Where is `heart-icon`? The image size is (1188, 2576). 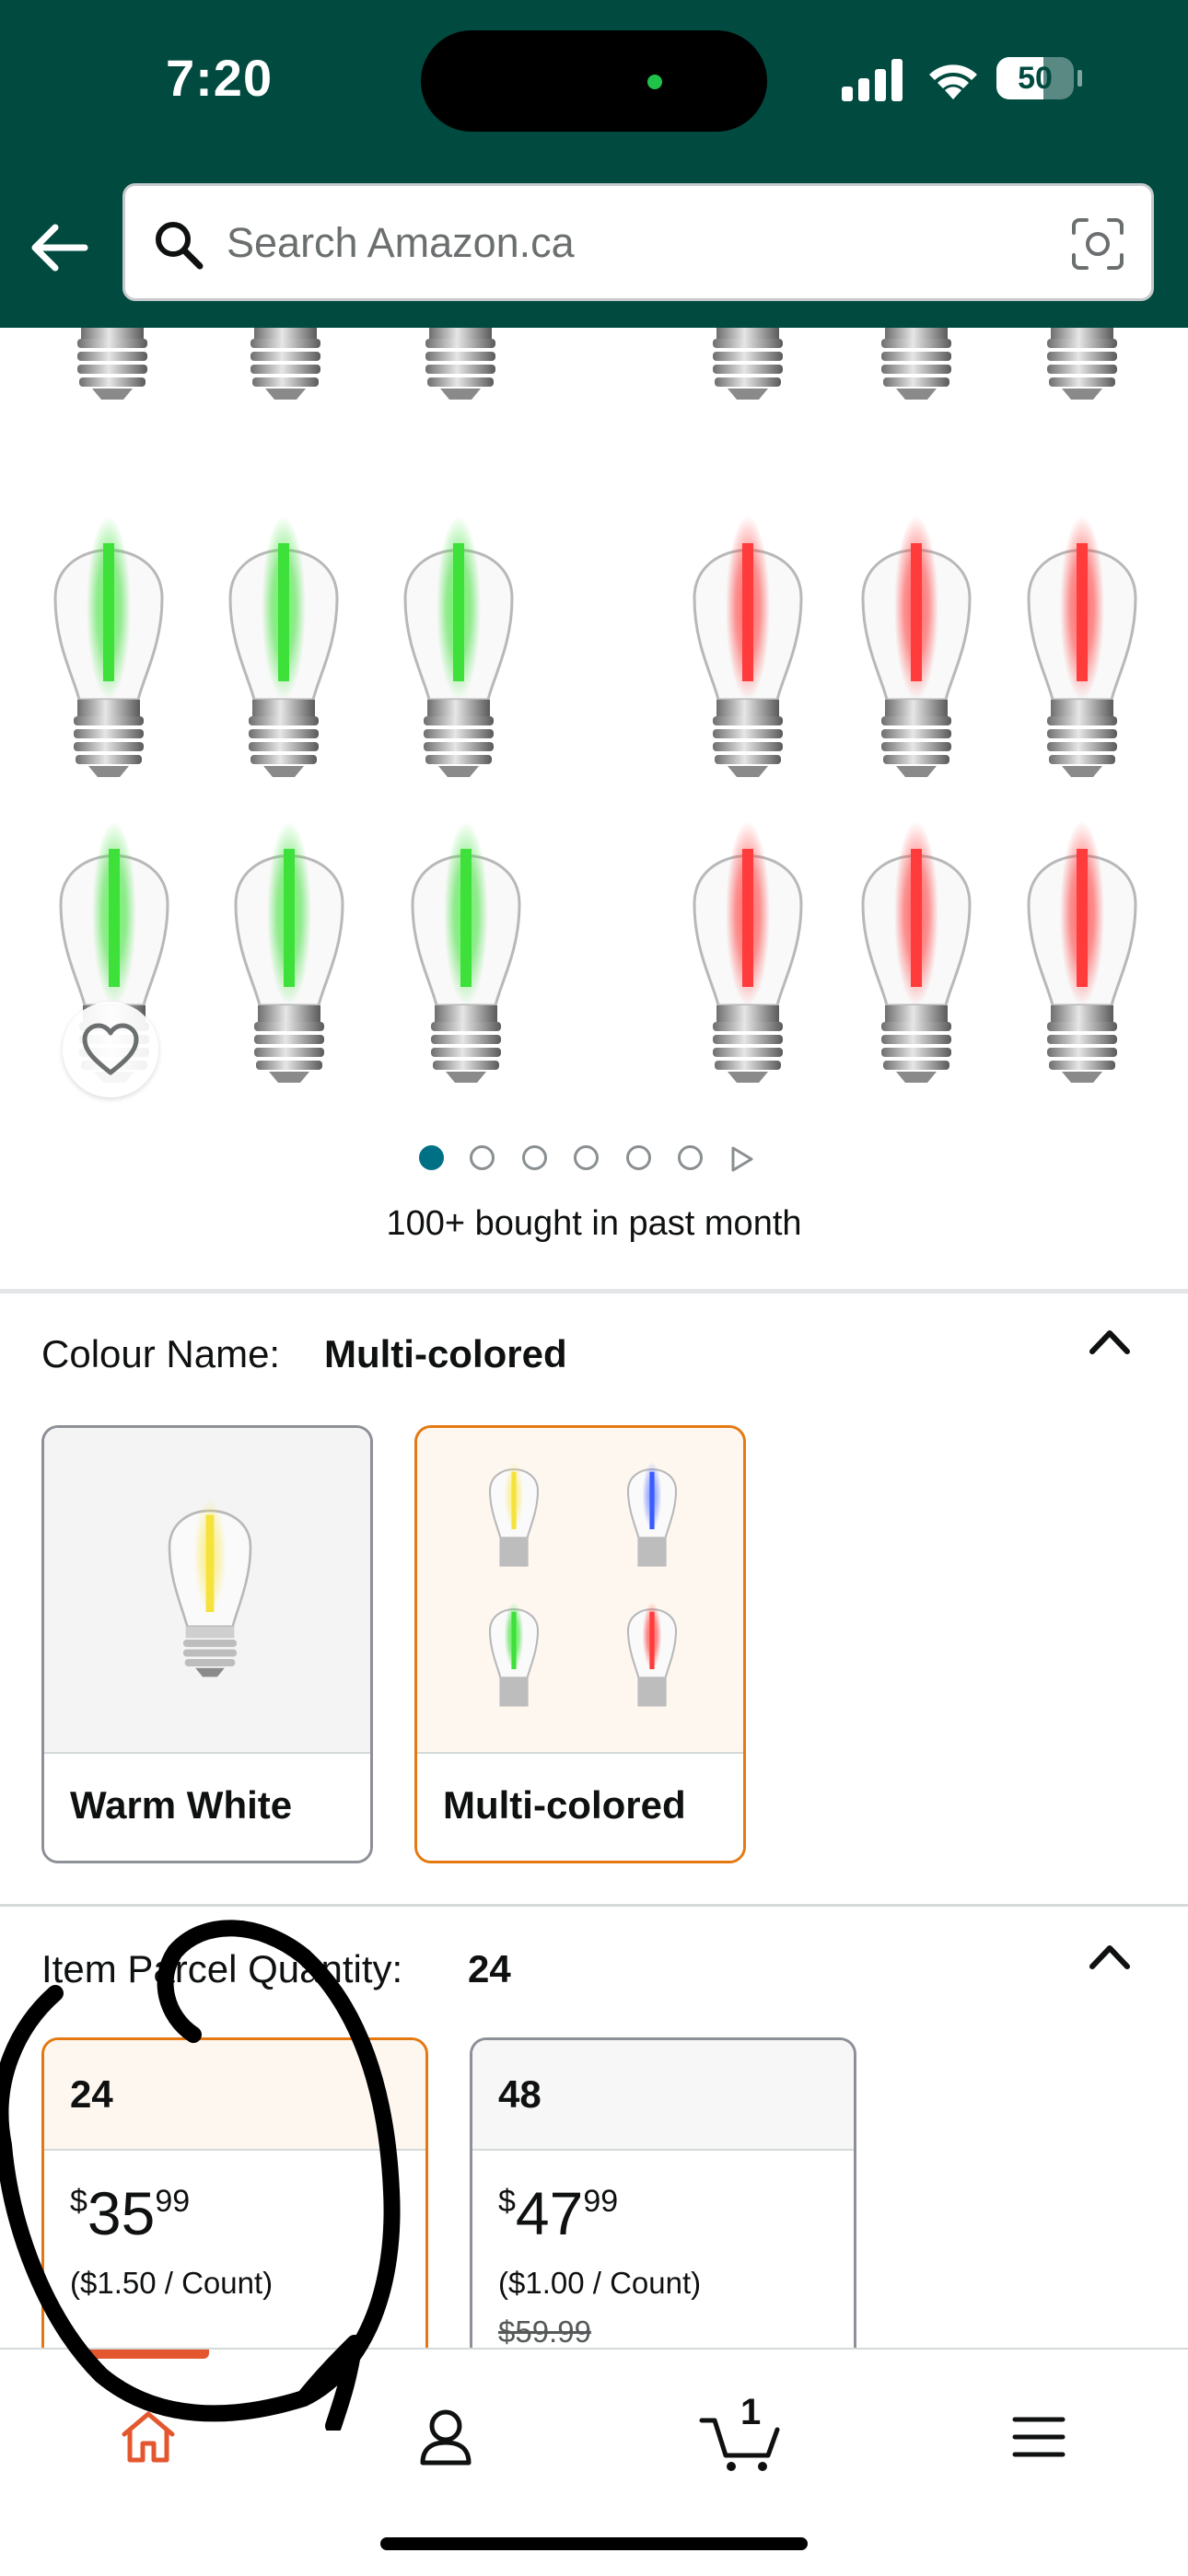
heart-icon is located at coordinates (111, 1049).